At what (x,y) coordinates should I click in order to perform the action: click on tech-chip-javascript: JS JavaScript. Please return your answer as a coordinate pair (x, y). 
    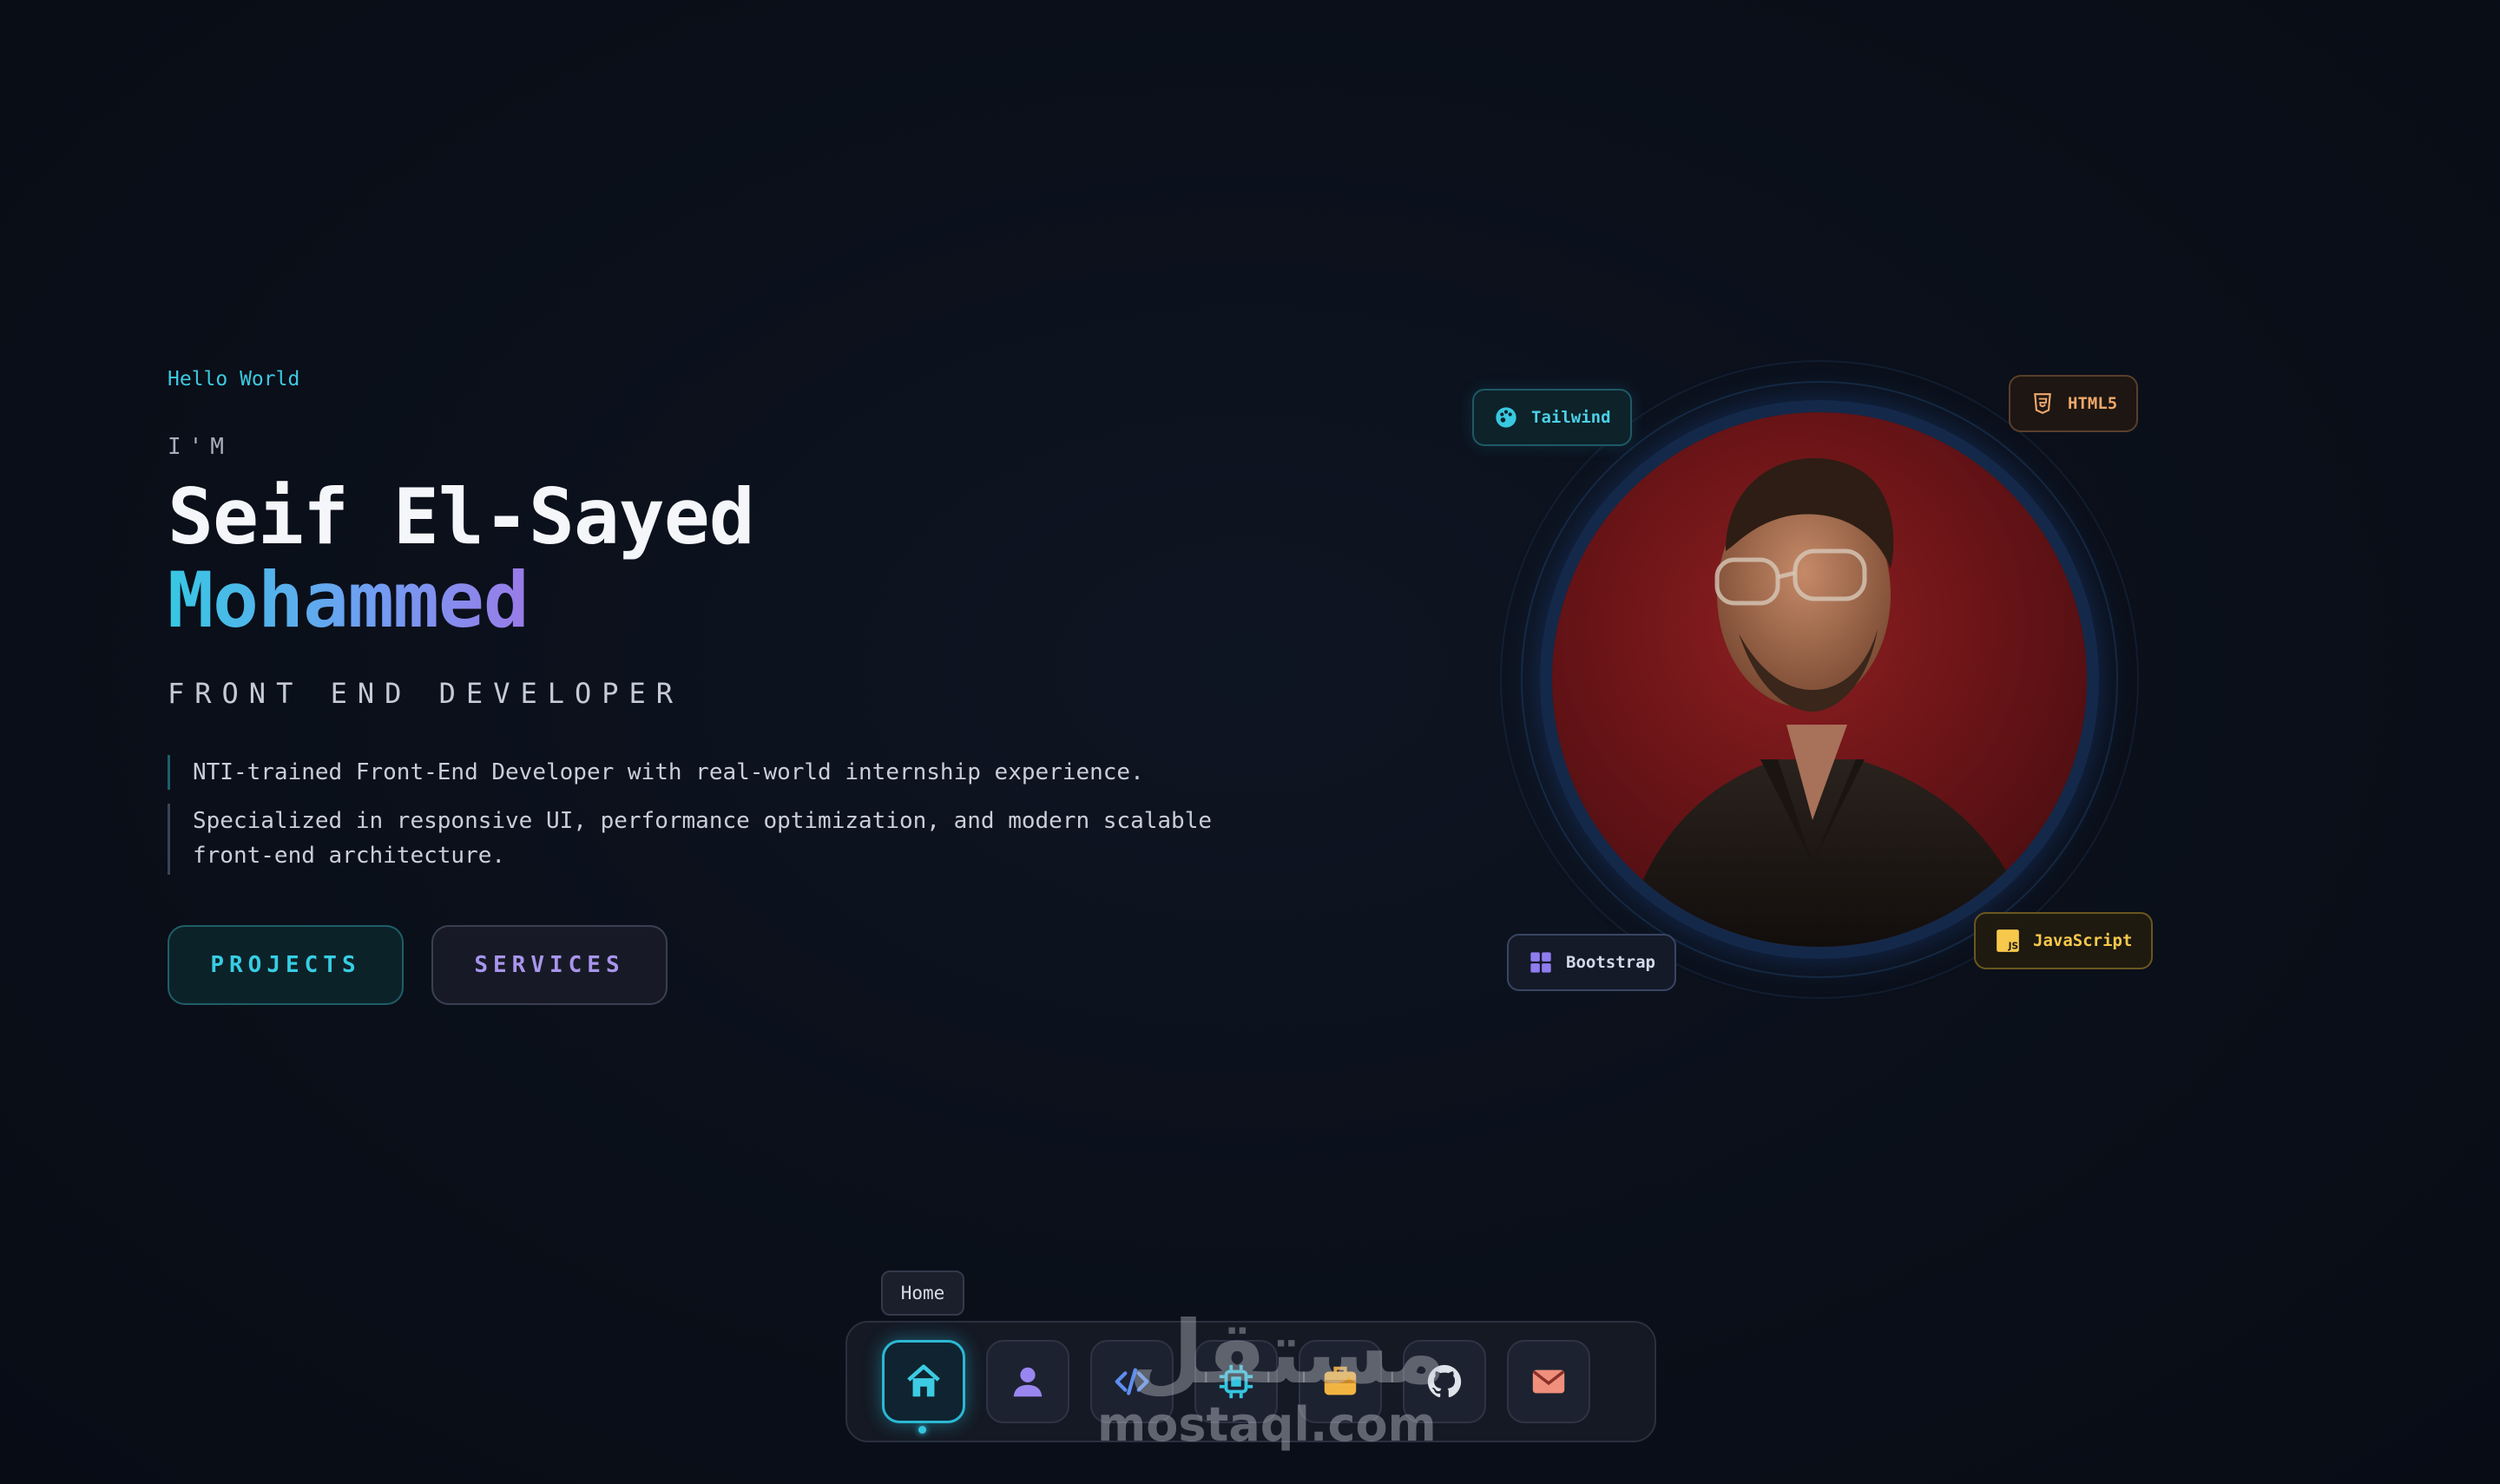
    Looking at the image, I should click on (2064, 941).